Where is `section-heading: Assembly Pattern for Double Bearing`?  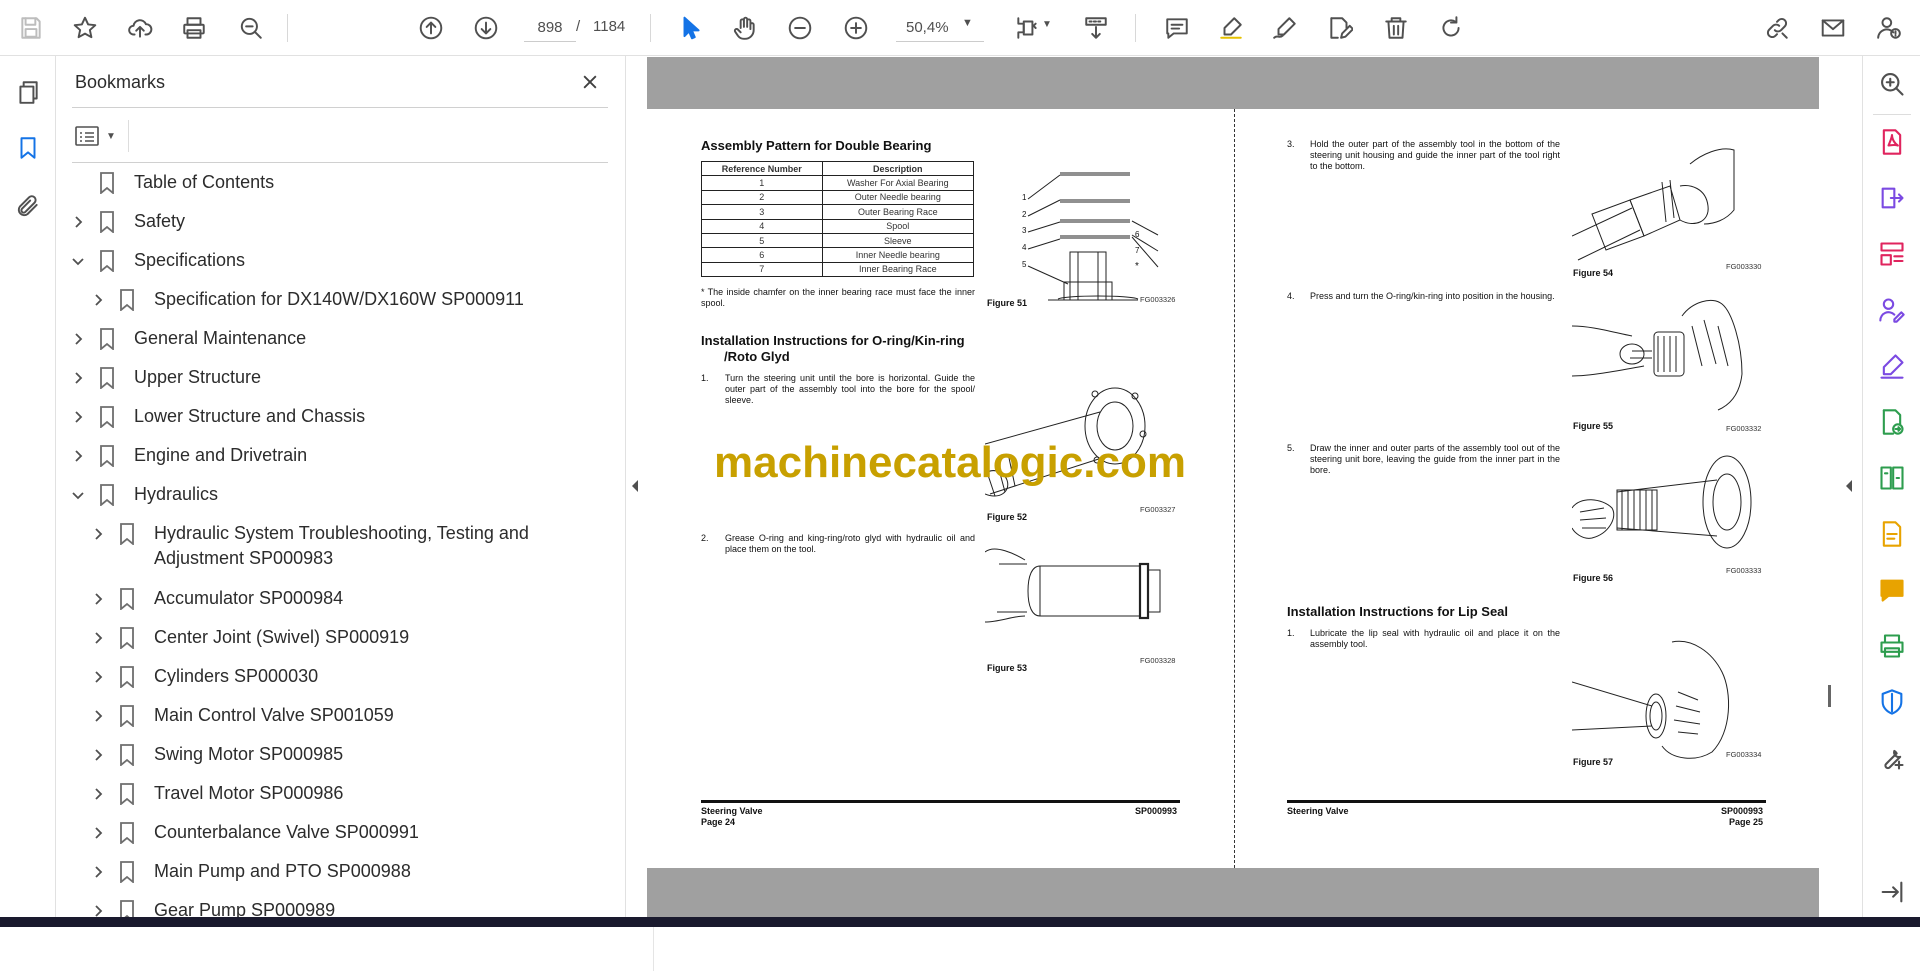
section-heading: Assembly Pattern for Double Bearing is located at coordinates (816, 145).